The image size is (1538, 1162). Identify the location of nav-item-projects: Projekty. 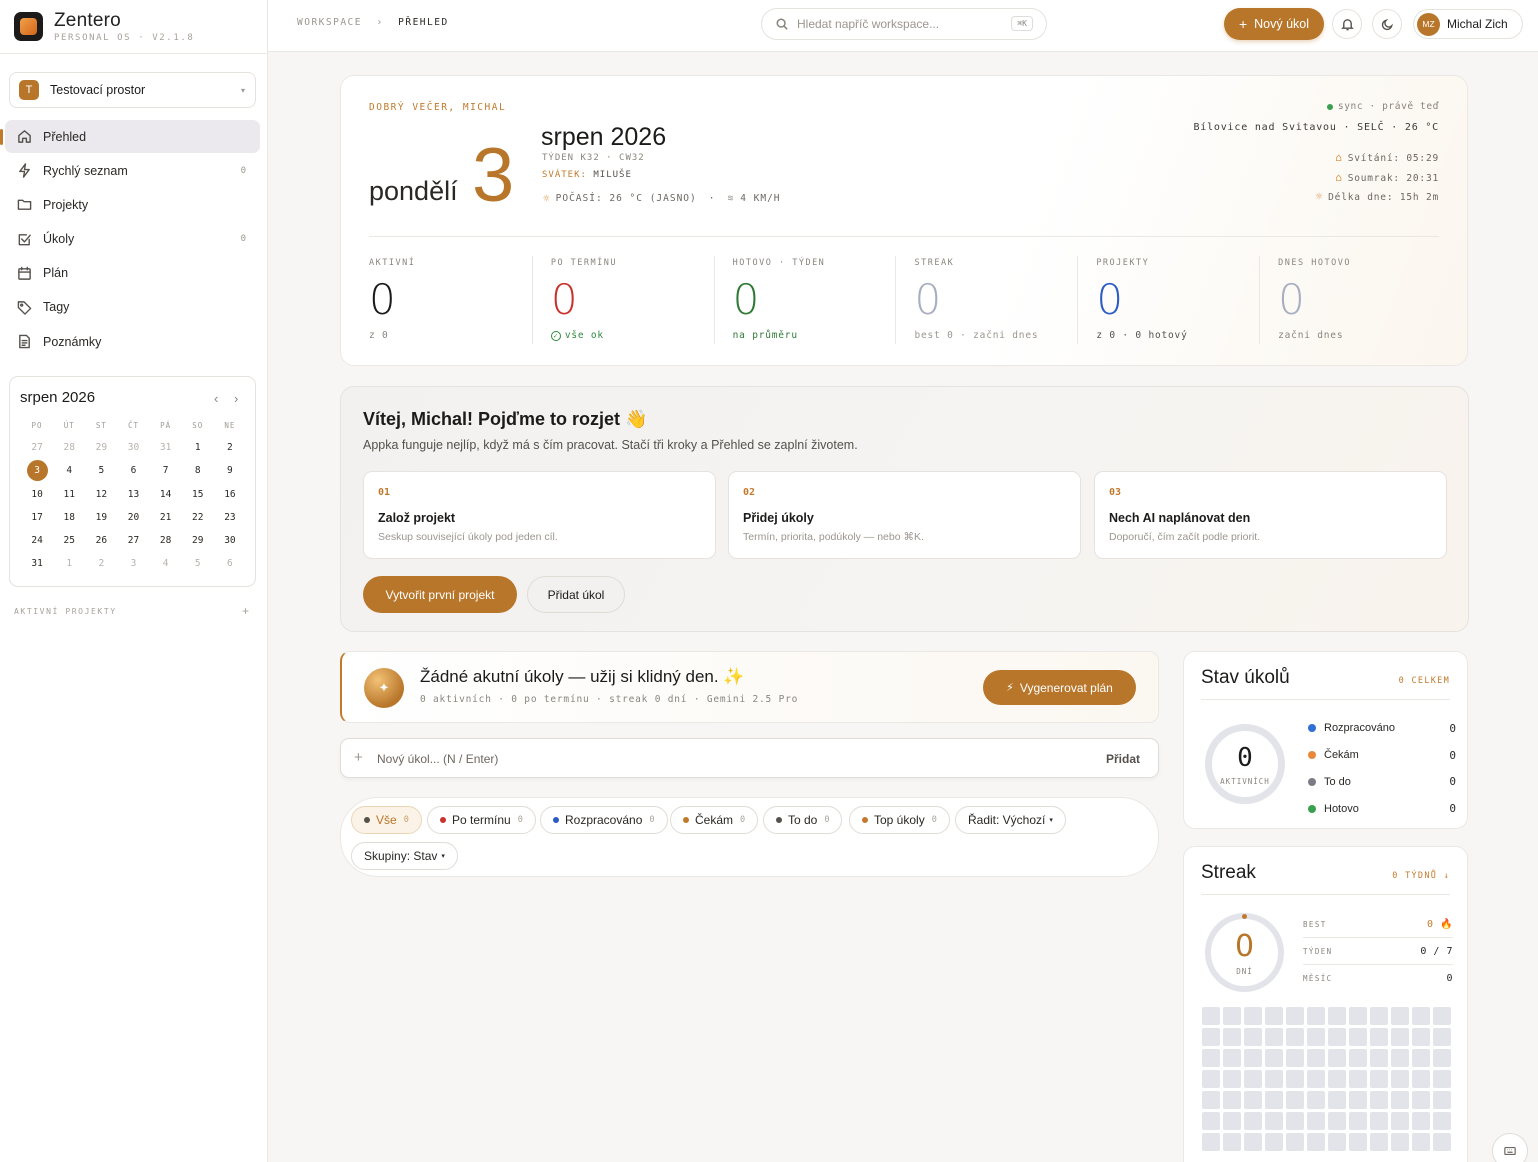
(132, 204).